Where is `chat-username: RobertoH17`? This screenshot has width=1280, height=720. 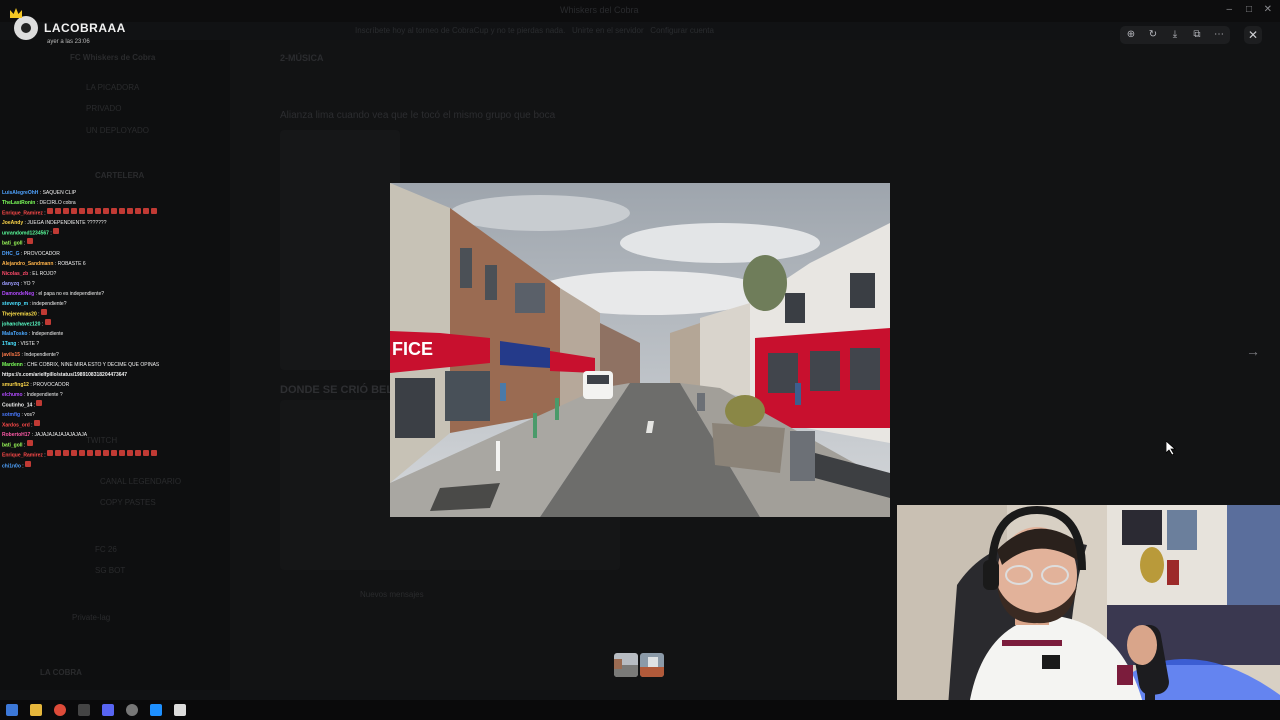
chat-username: RobertoH17 is located at coordinates (16, 435).